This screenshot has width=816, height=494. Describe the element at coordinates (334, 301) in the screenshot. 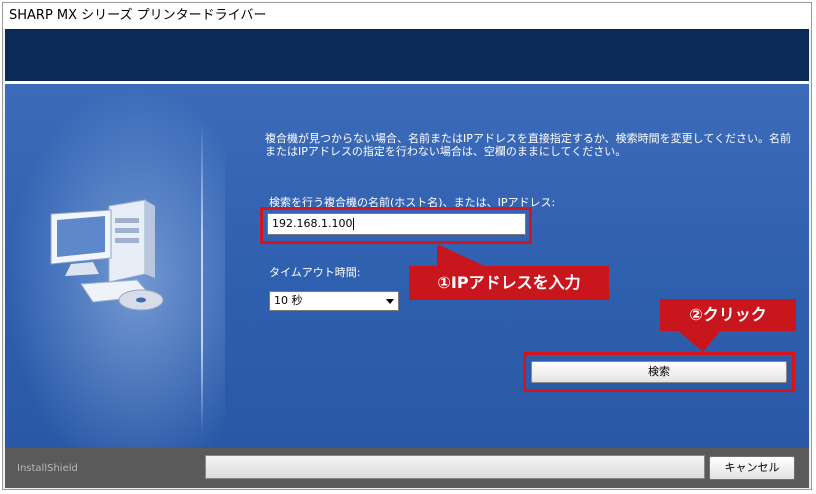

I see `timeout-select: 10 秒` at that location.